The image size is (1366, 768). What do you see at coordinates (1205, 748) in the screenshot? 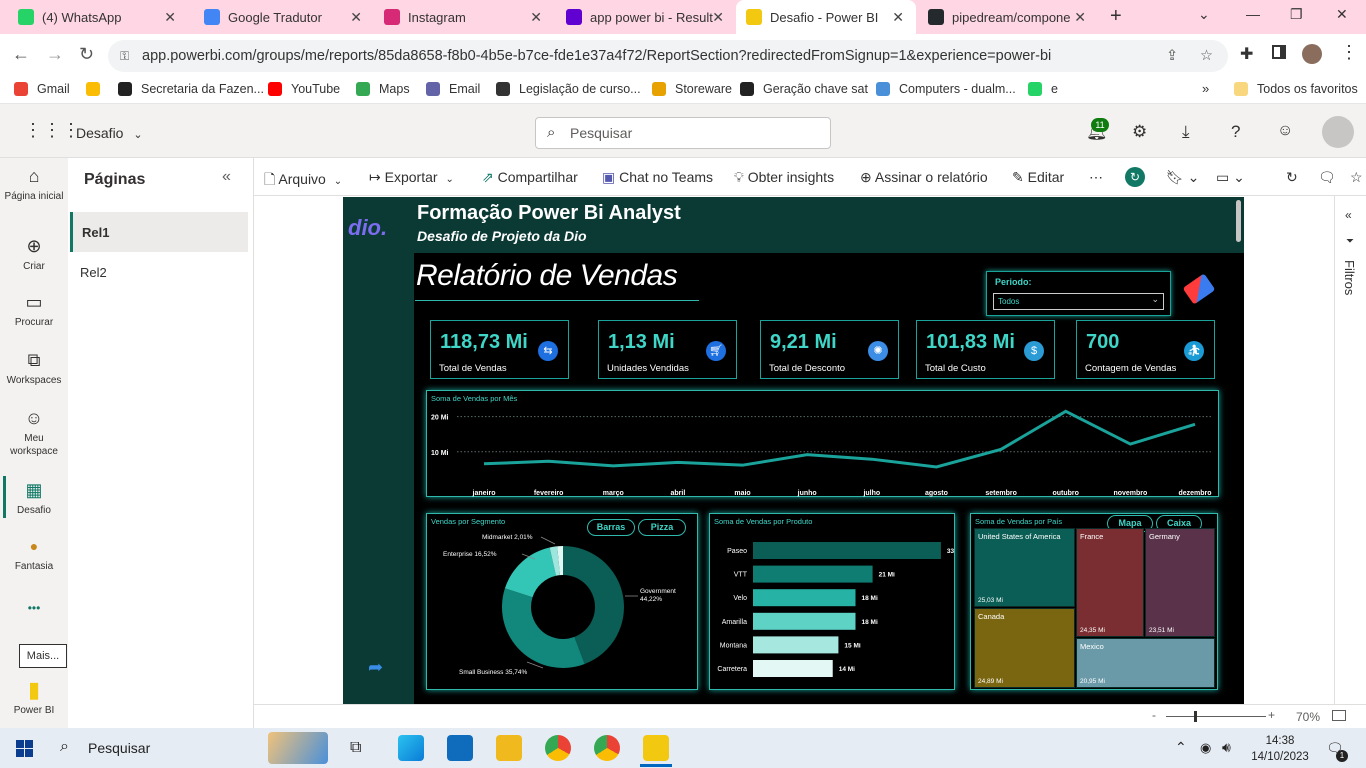
I see `network-icon: ◉` at bounding box center [1205, 748].